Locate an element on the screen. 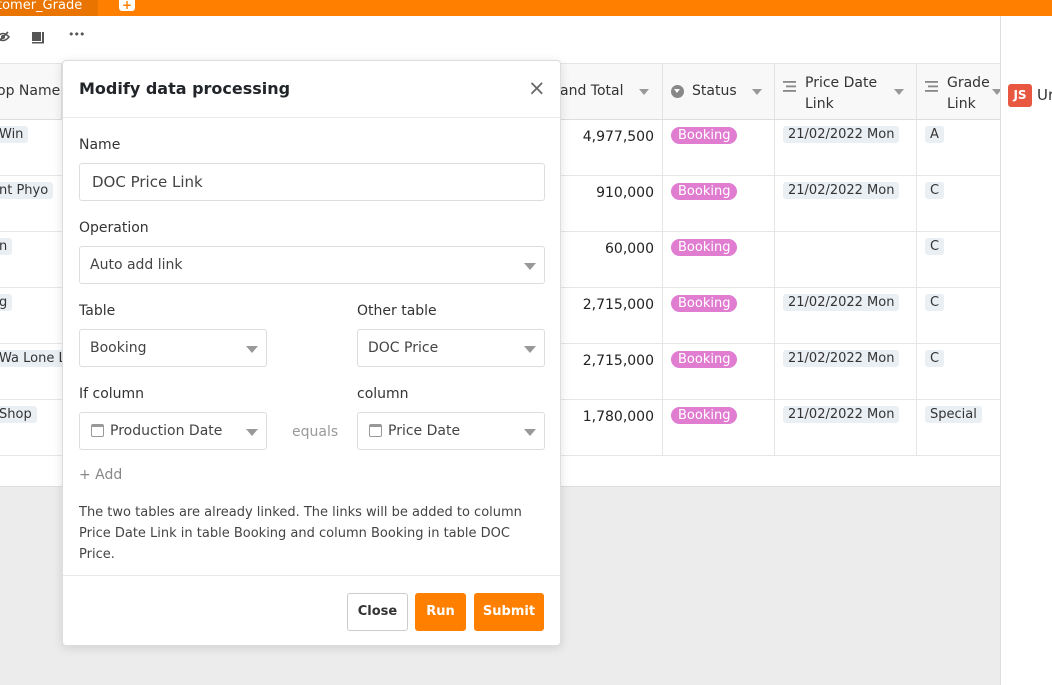 The height and width of the screenshot is (685, 1052). column-label: column is located at coordinates (383, 394).